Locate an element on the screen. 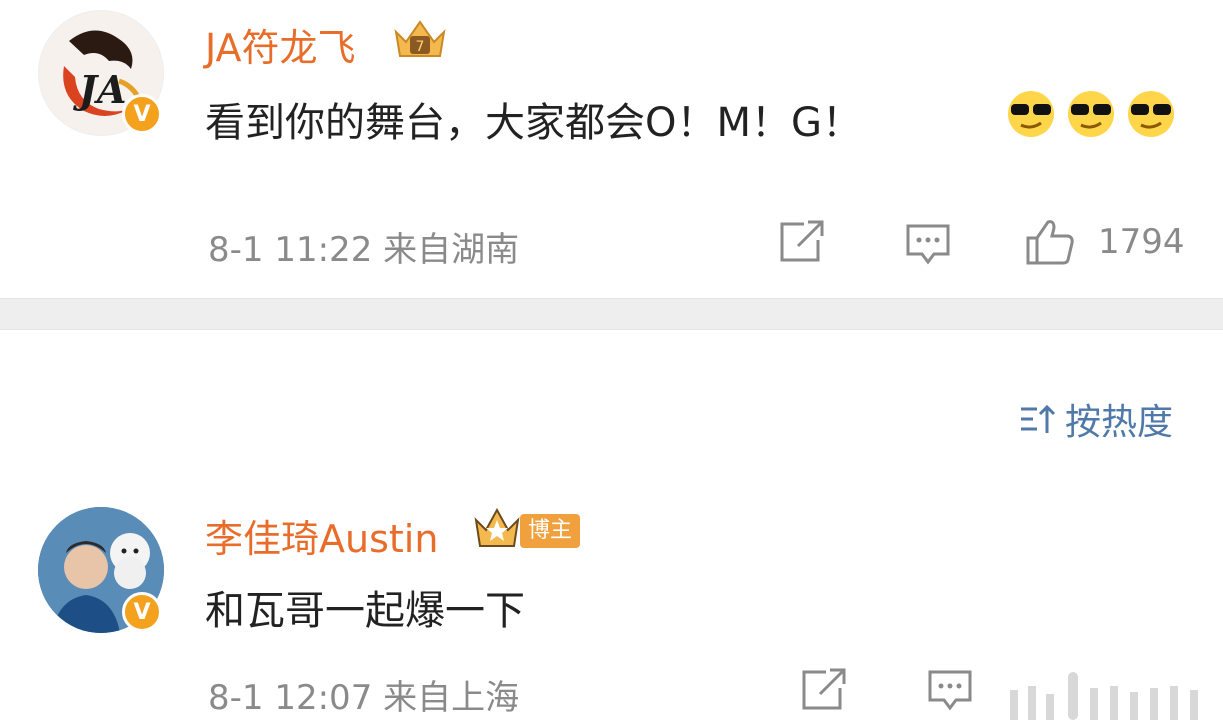  comment-meta: 8-1 12:07 来自上海 is located at coordinates (364, 698).